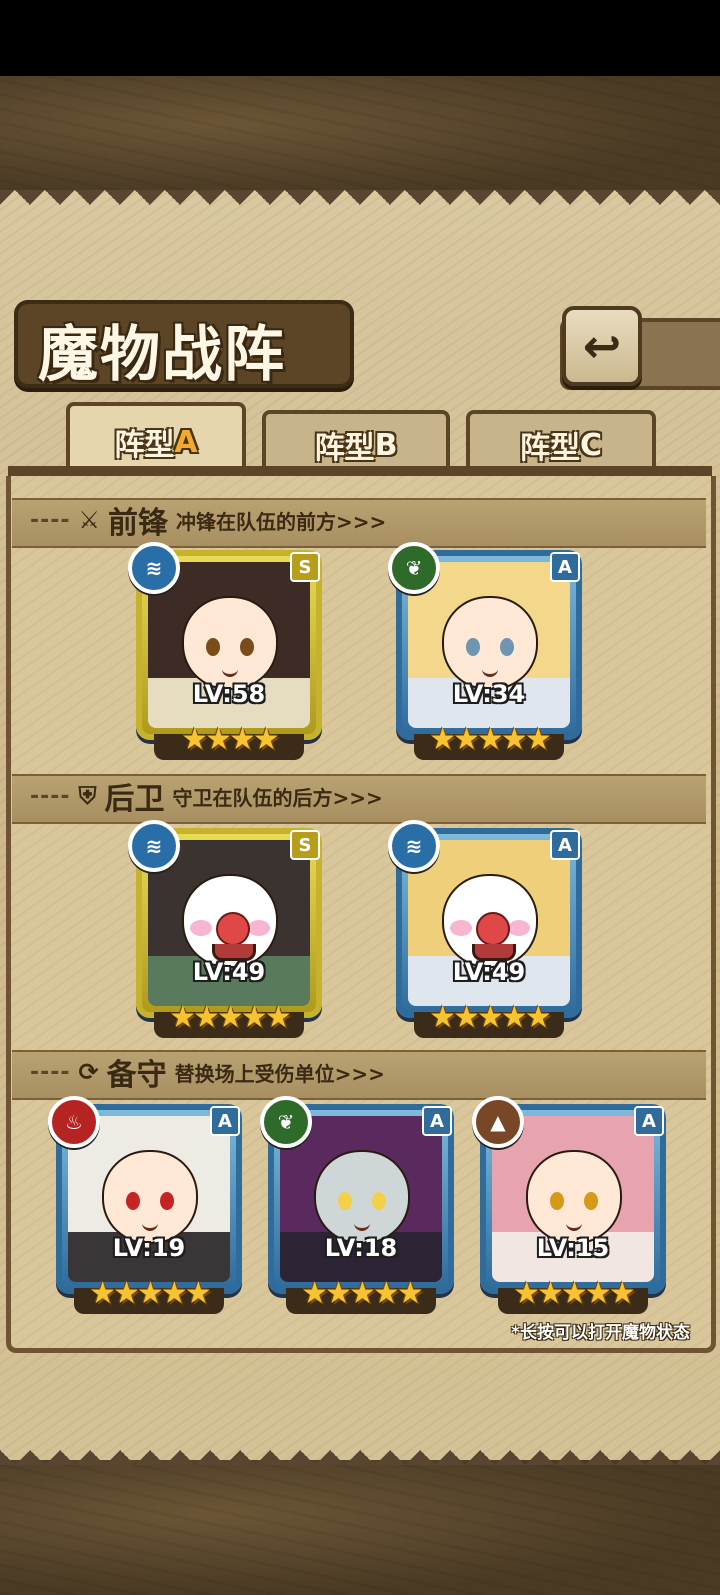 The image size is (720, 1595). What do you see at coordinates (186, 442) in the screenshot?
I see `tab-suffix: A` at bounding box center [186, 442].